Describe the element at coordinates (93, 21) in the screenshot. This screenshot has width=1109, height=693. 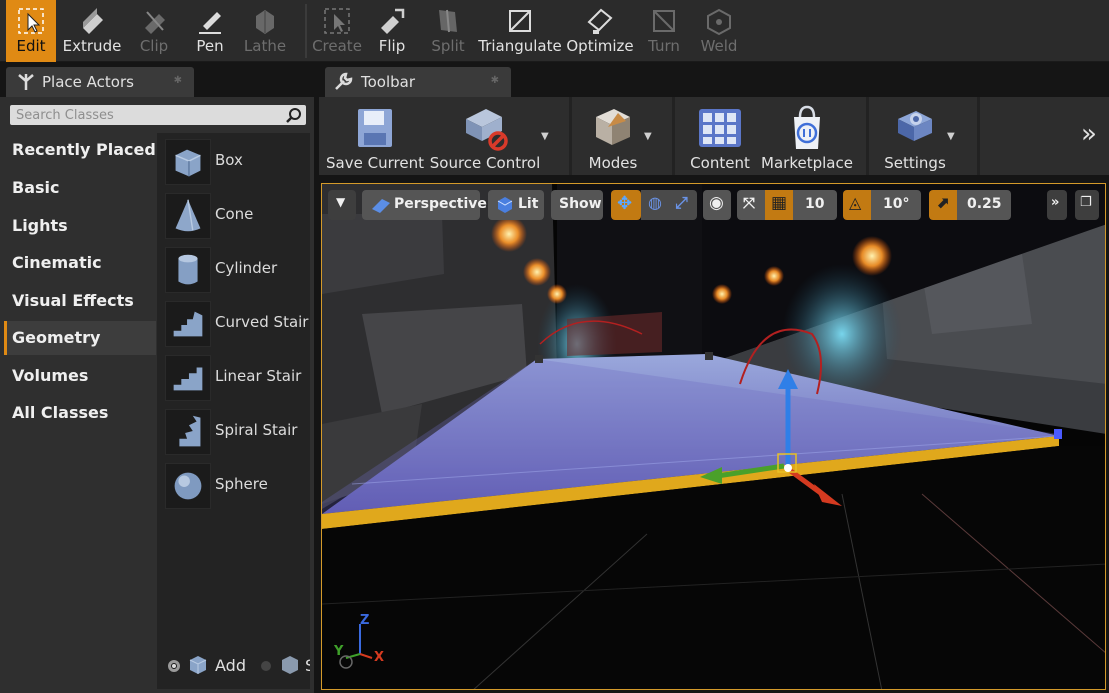
I see `extrude-icon` at that location.